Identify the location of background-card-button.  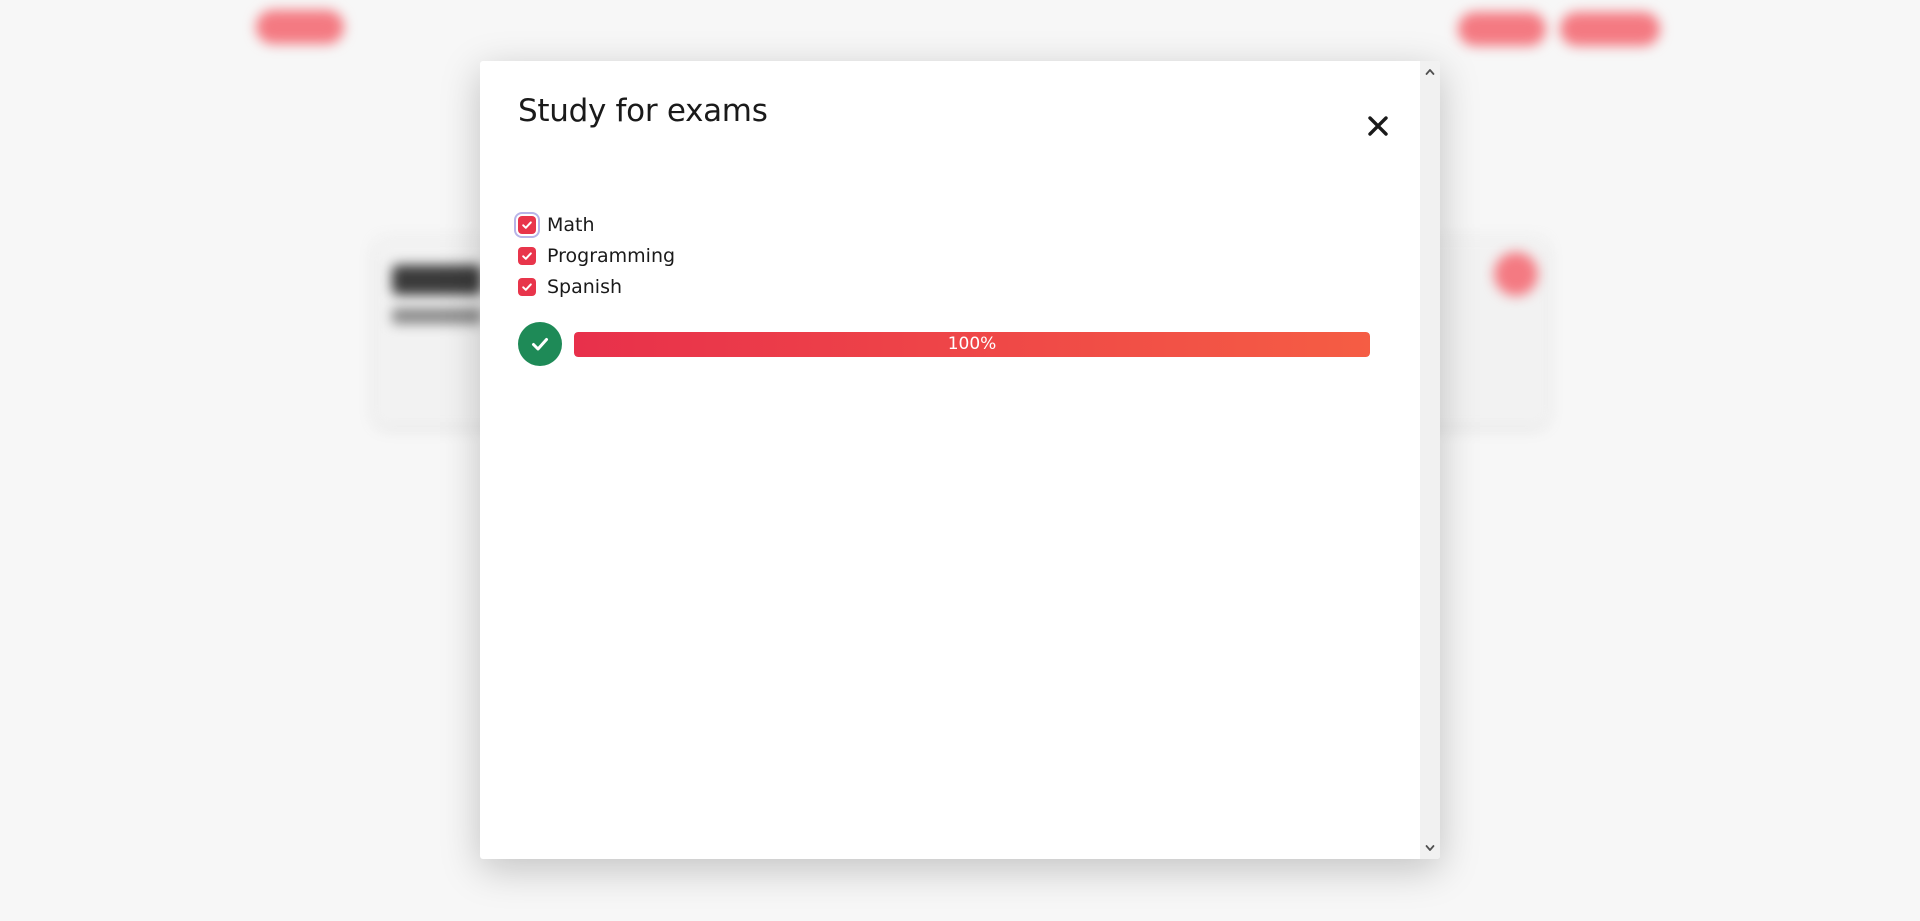
(1516, 274).